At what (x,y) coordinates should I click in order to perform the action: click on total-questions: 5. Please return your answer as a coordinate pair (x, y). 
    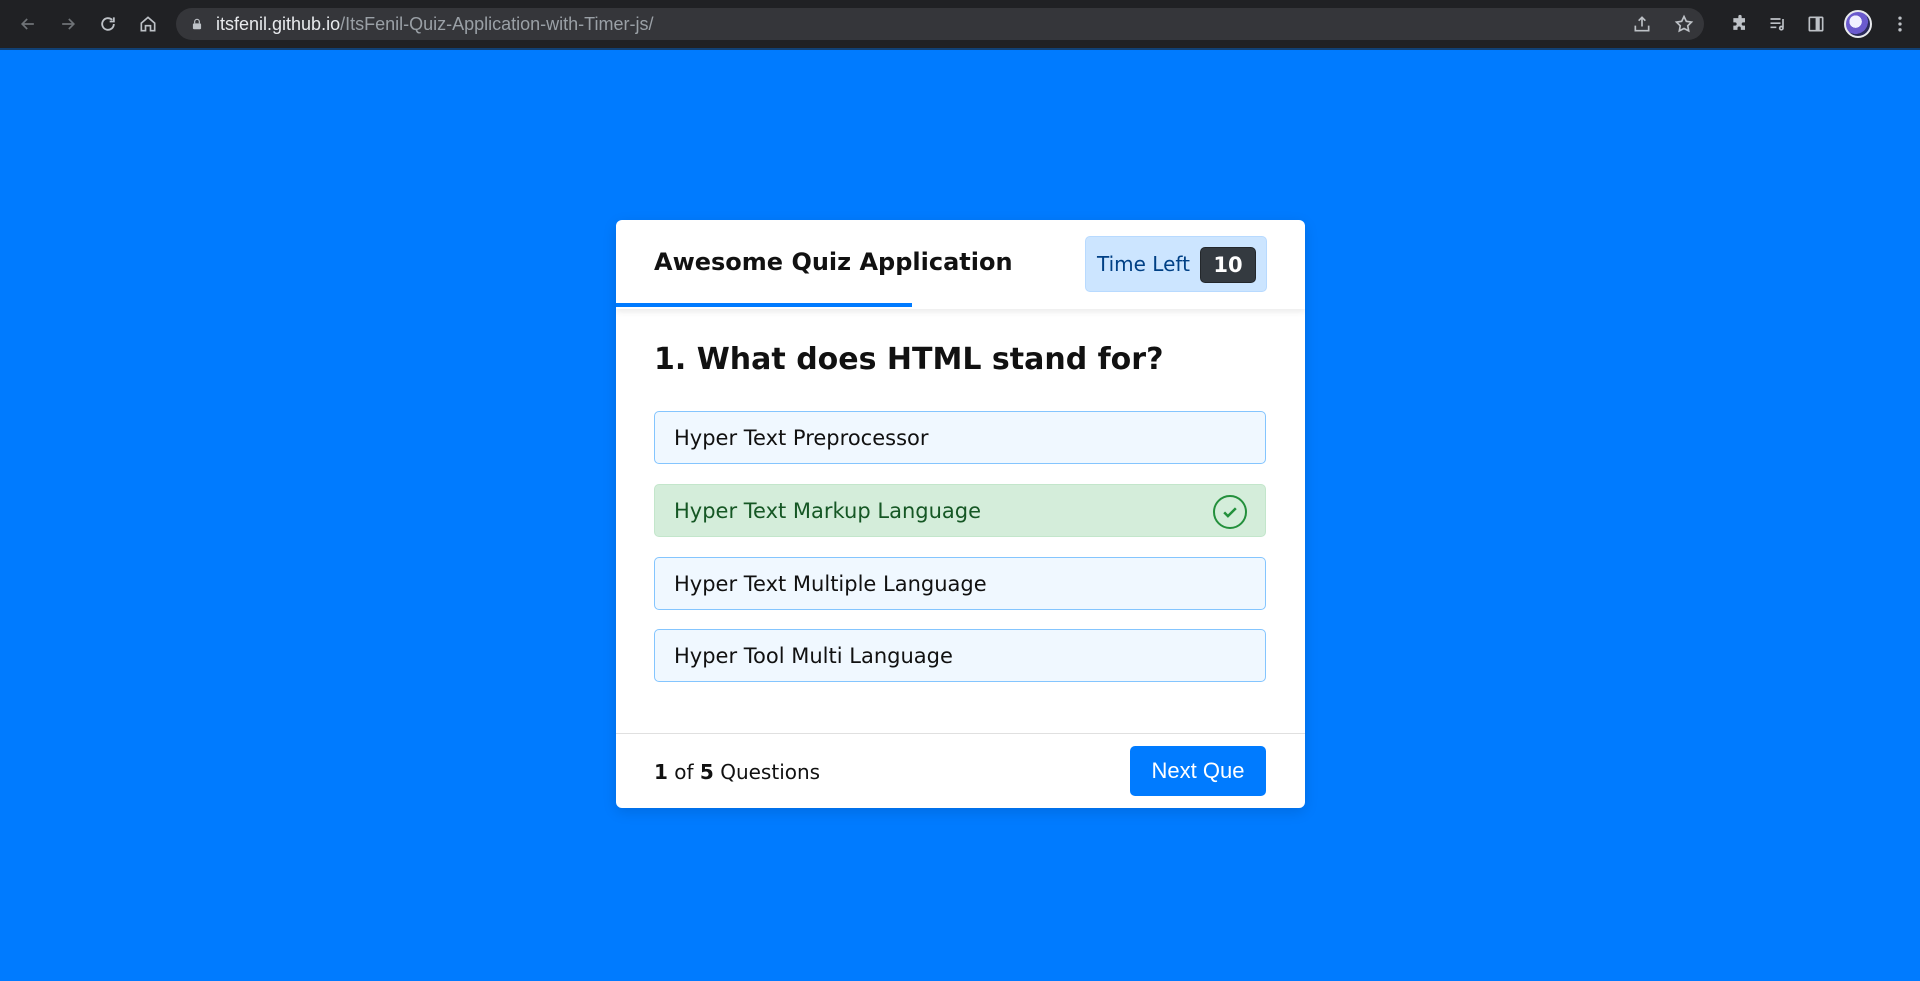
    Looking at the image, I should click on (706, 772).